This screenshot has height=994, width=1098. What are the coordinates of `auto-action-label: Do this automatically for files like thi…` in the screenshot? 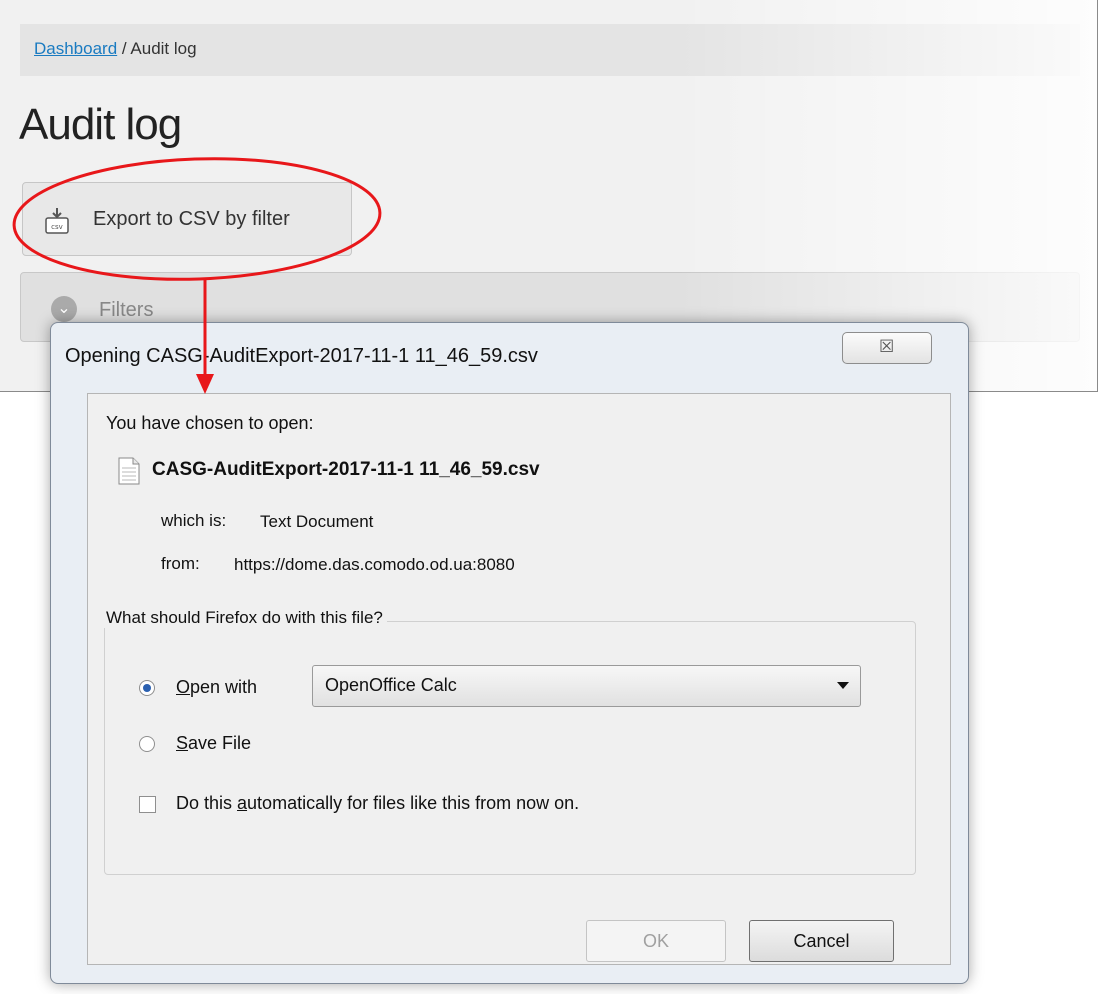 It's located at (377, 803).